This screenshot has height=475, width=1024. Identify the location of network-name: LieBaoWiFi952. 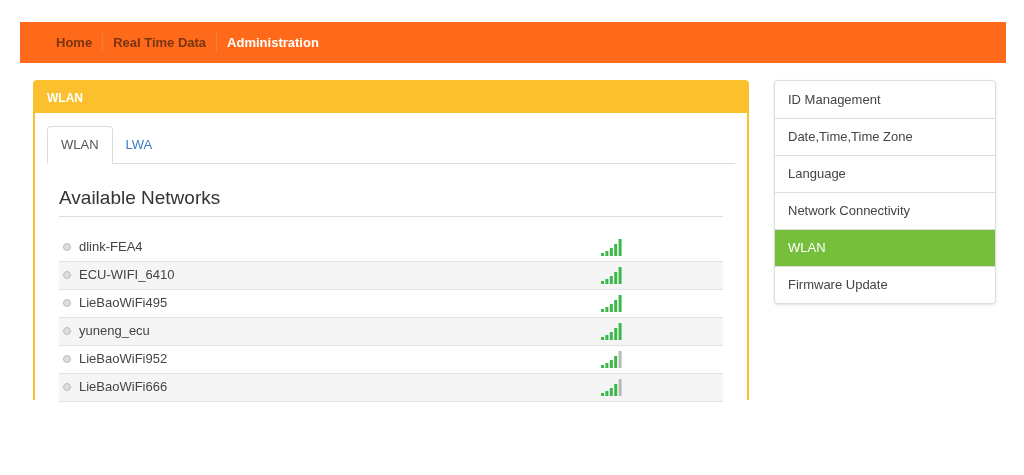
(124, 359).